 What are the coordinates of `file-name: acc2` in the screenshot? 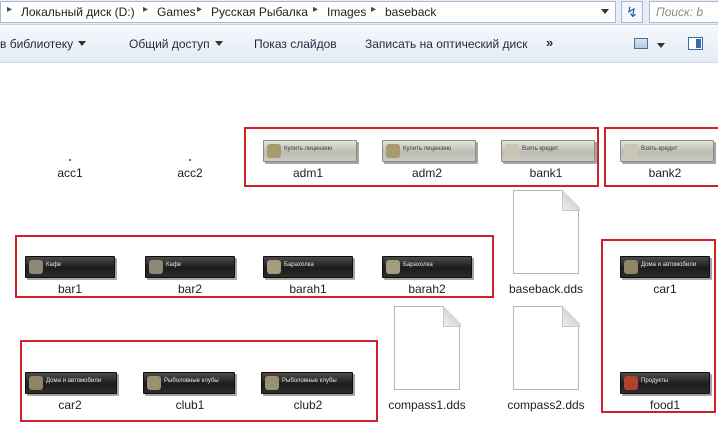 It's located at (190, 173).